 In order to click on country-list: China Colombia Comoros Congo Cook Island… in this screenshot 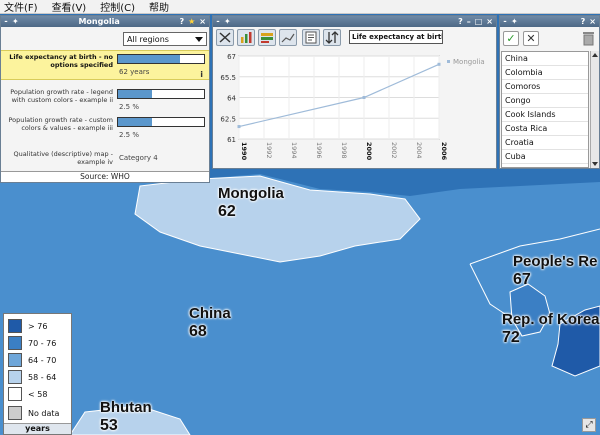, I will do `click(545, 109)`.